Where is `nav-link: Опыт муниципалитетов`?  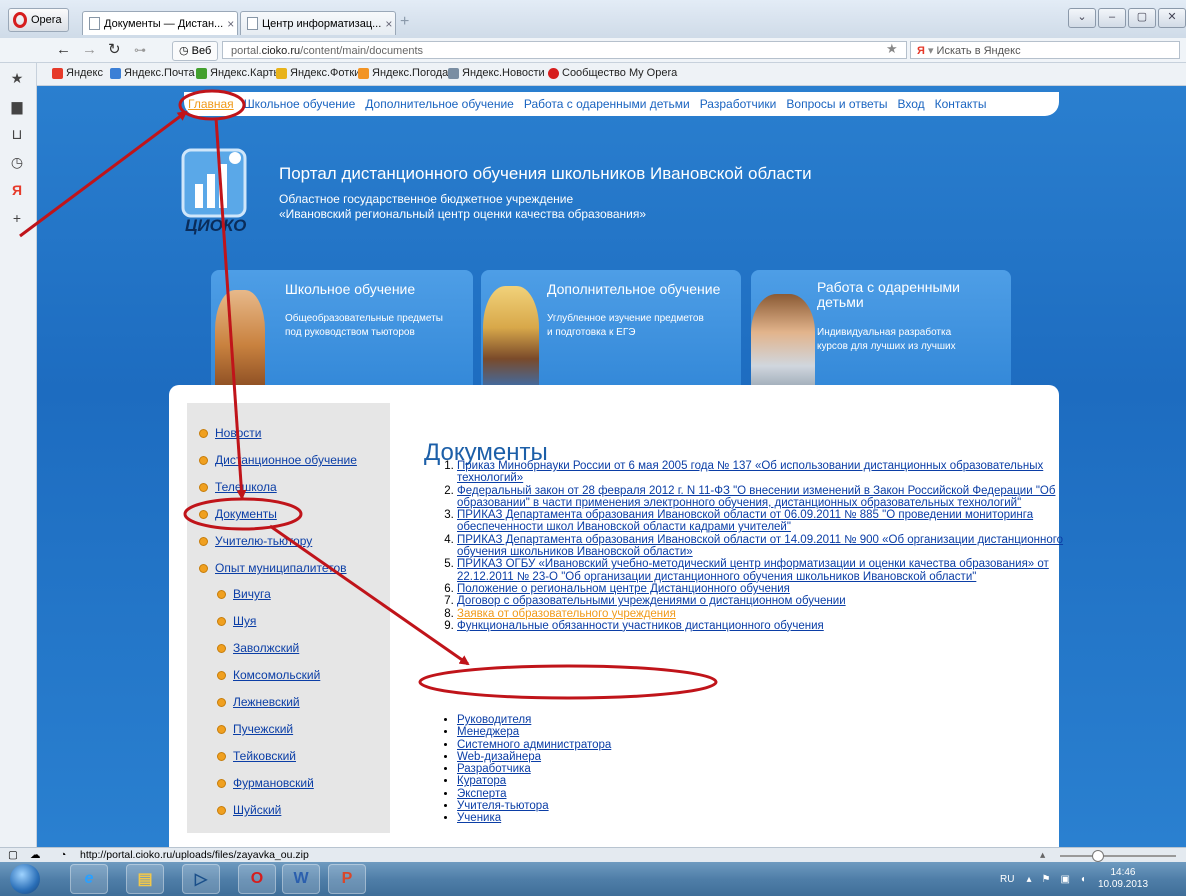
nav-link: Опыт муниципалитетов is located at coordinates (281, 568).